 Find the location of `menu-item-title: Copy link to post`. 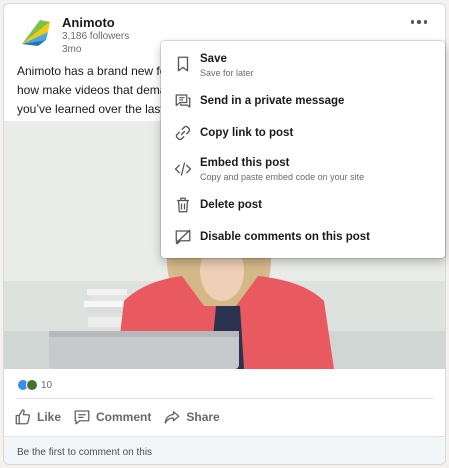

menu-item-title: Copy link to post is located at coordinates (247, 133).